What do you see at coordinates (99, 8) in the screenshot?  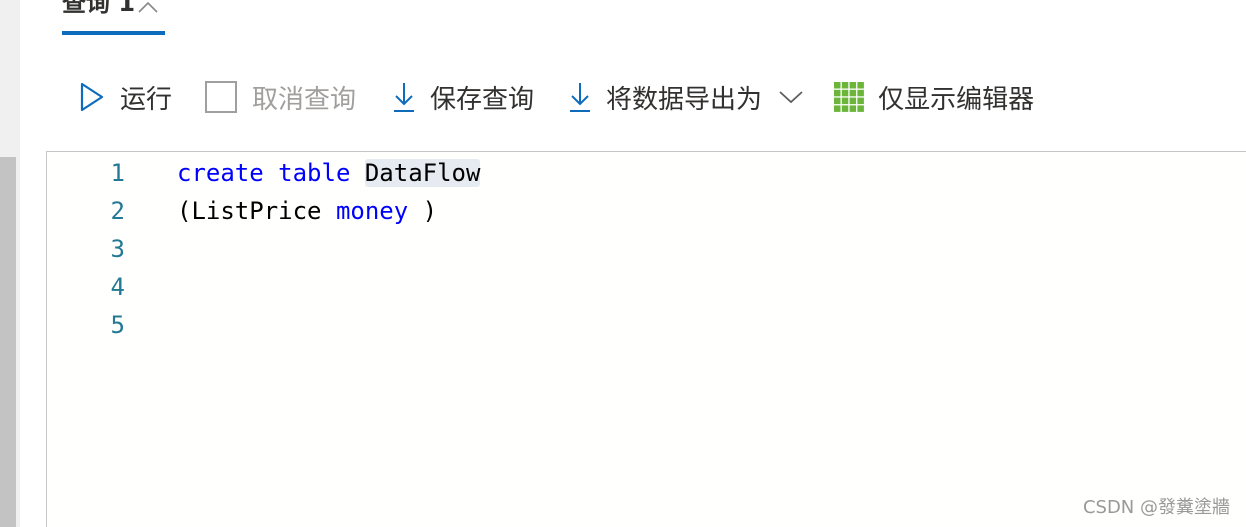 I see `tab-title: 查询 1` at bounding box center [99, 8].